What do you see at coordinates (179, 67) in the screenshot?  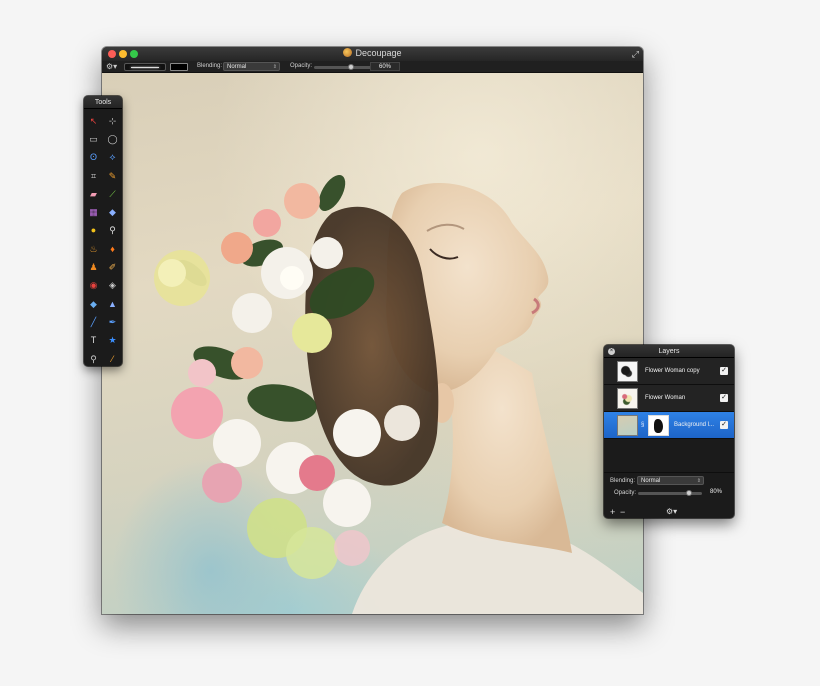 I see `color-swatch` at bounding box center [179, 67].